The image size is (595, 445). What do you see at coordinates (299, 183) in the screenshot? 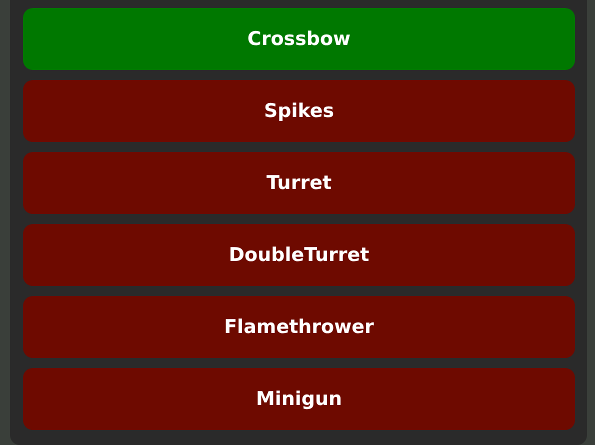
I see `item-button: Turret` at bounding box center [299, 183].